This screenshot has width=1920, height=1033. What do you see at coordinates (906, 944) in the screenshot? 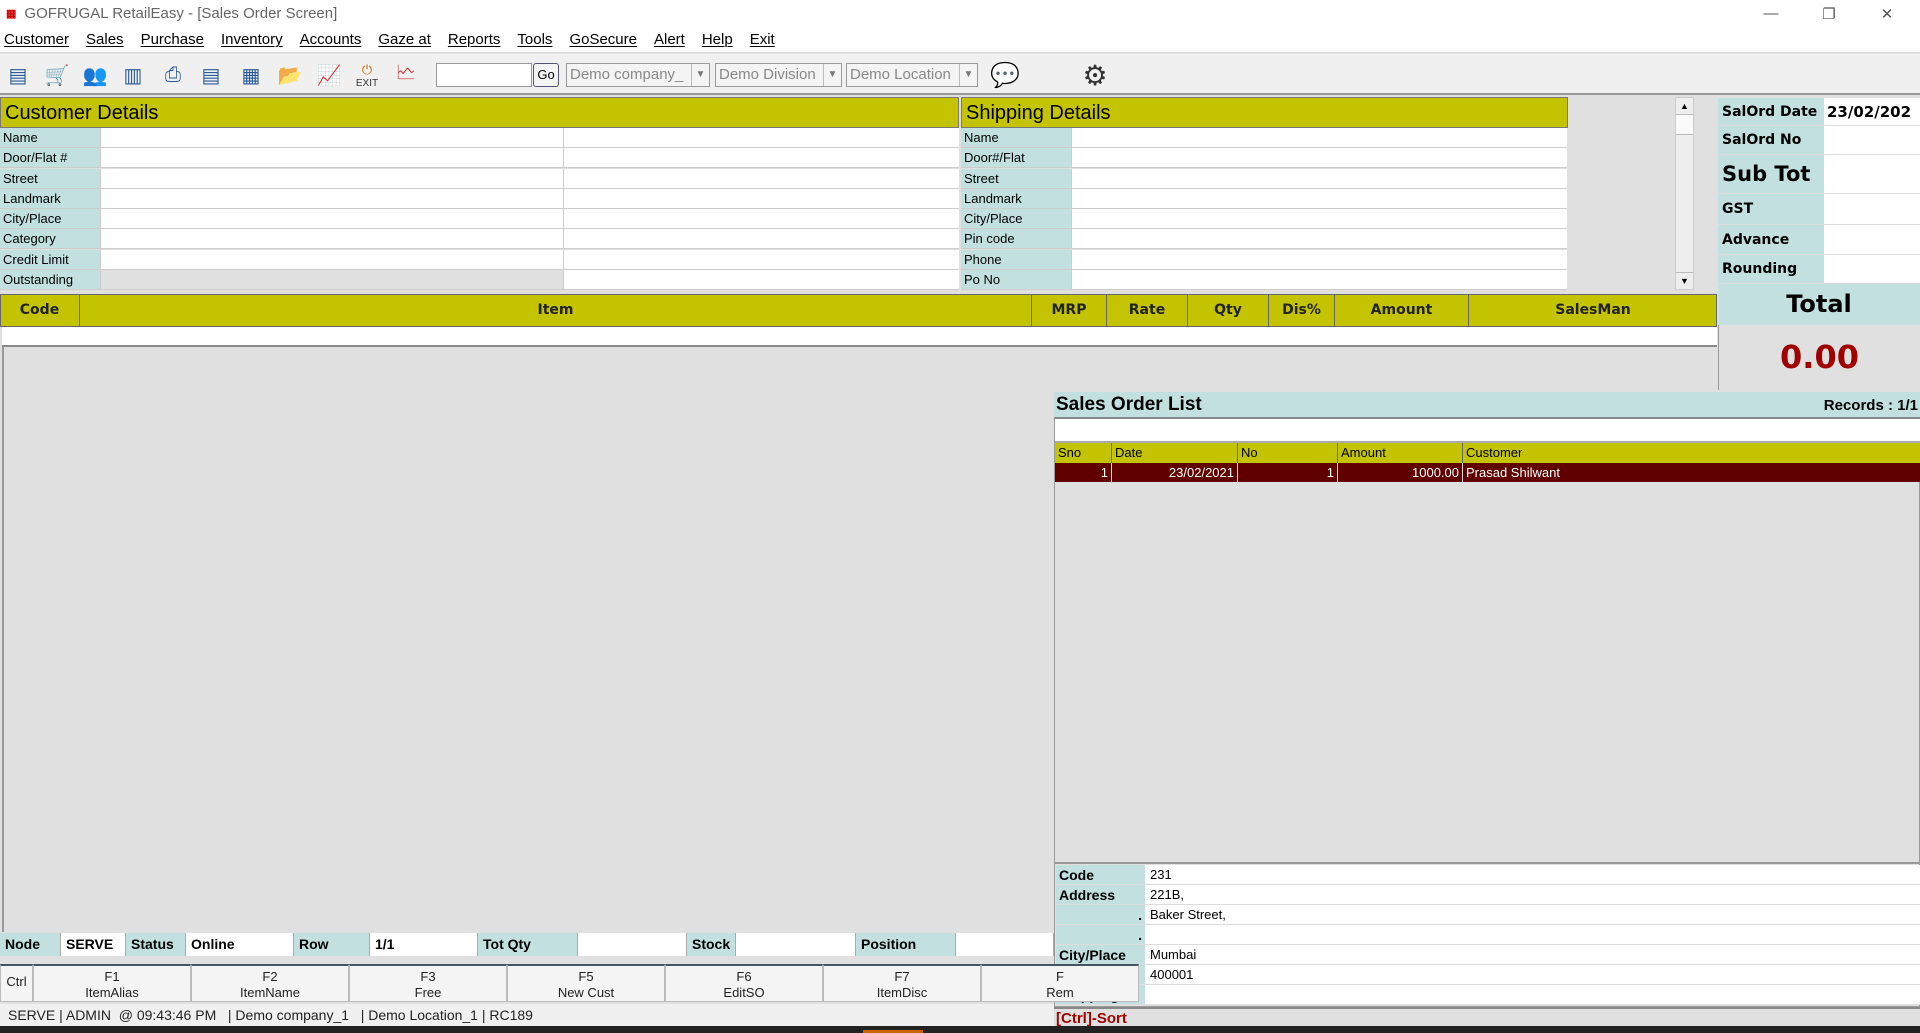
I see `position-label: Position` at bounding box center [906, 944].